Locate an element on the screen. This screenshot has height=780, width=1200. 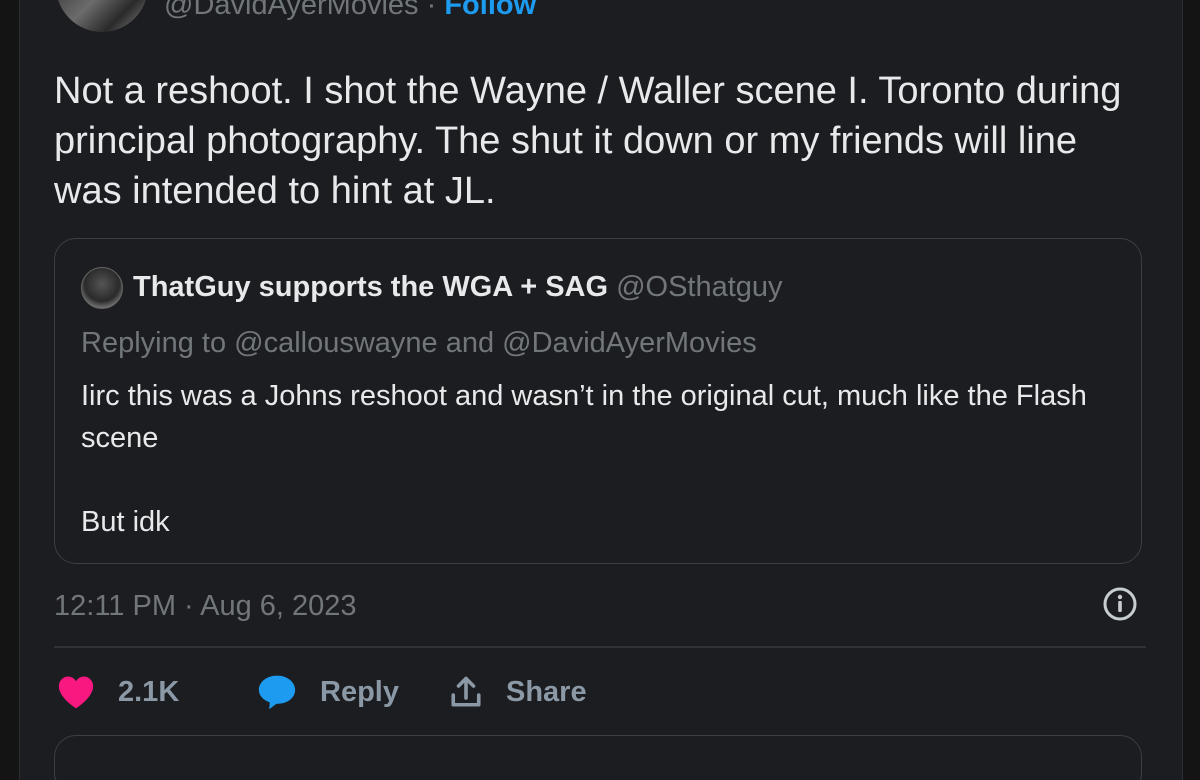
author-line: @DavidAyerMovies · Follow is located at coordinates (350, 11).